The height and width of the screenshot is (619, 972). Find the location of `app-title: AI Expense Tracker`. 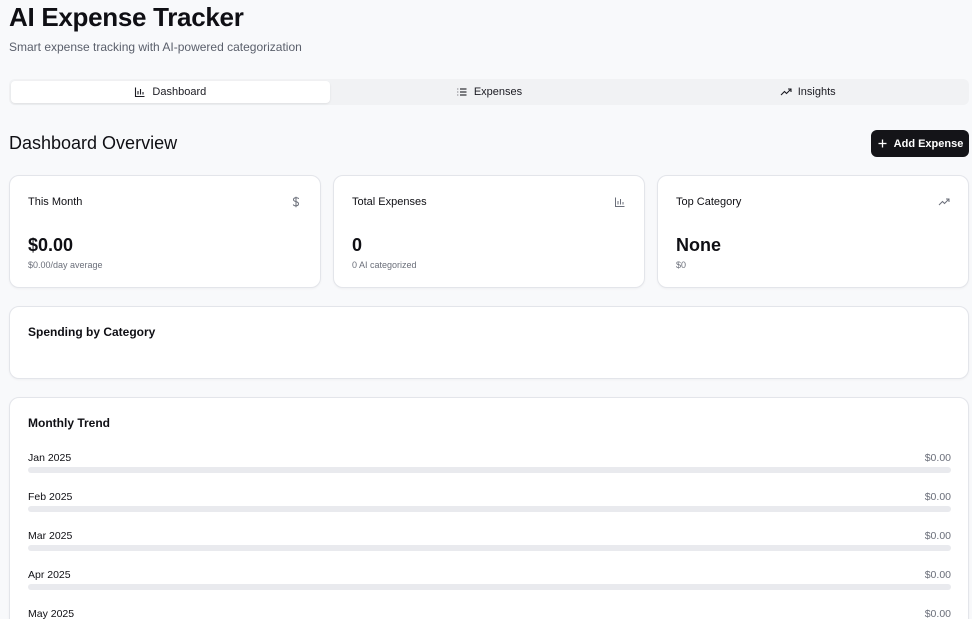

app-title: AI Expense Tracker is located at coordinates (126, 17).